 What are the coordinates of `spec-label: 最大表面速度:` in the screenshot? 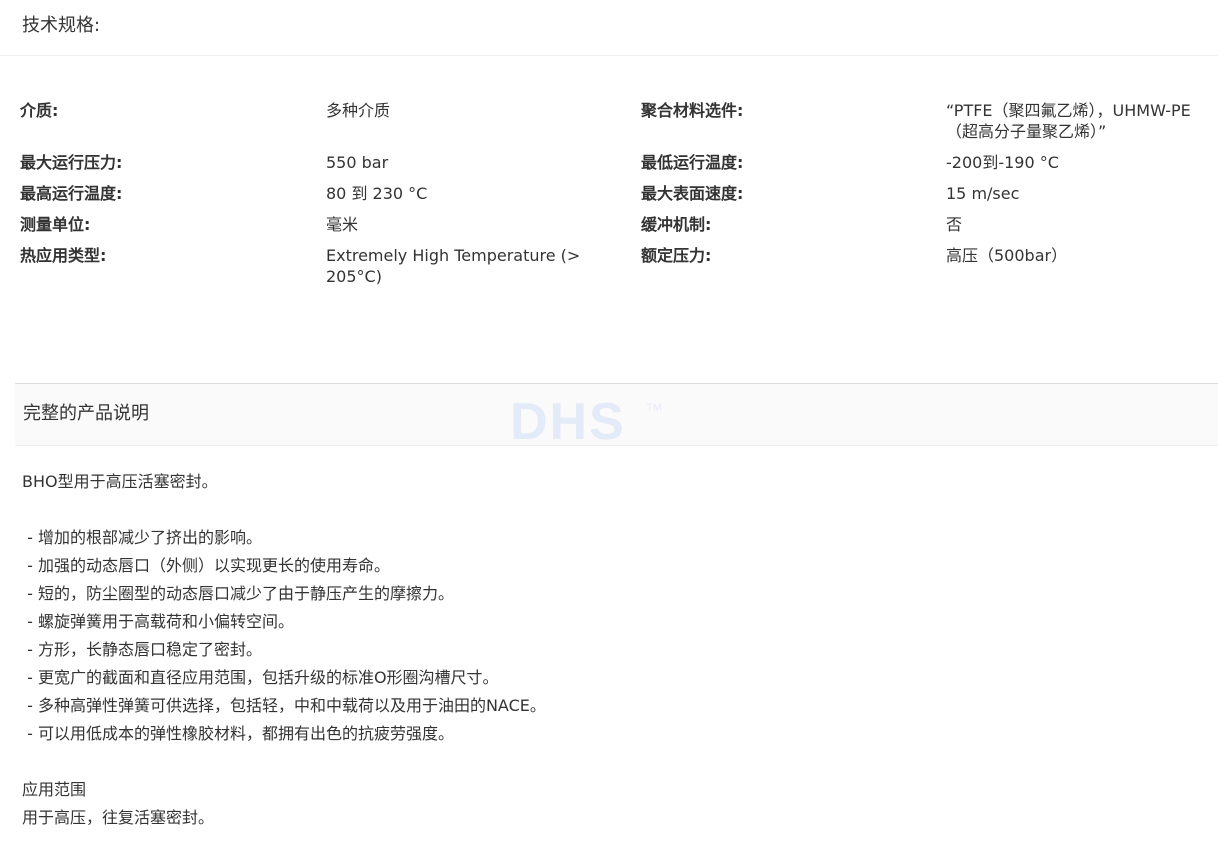 It's located at (692, 193).